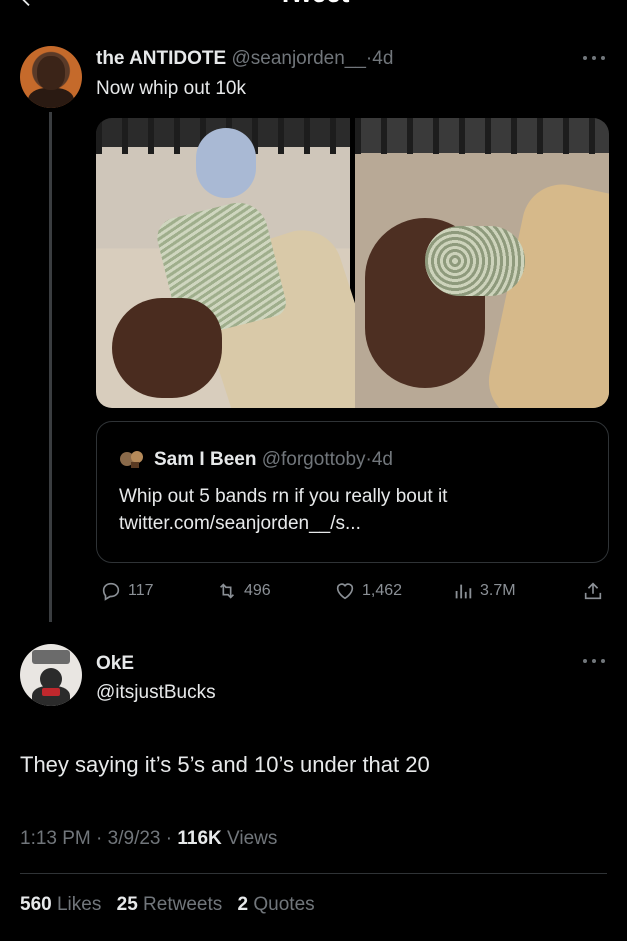 Image resolution: width=627 pixels, height=941 pixels. I want to click on likes-stat: 560 Likes, so click(60, 904).